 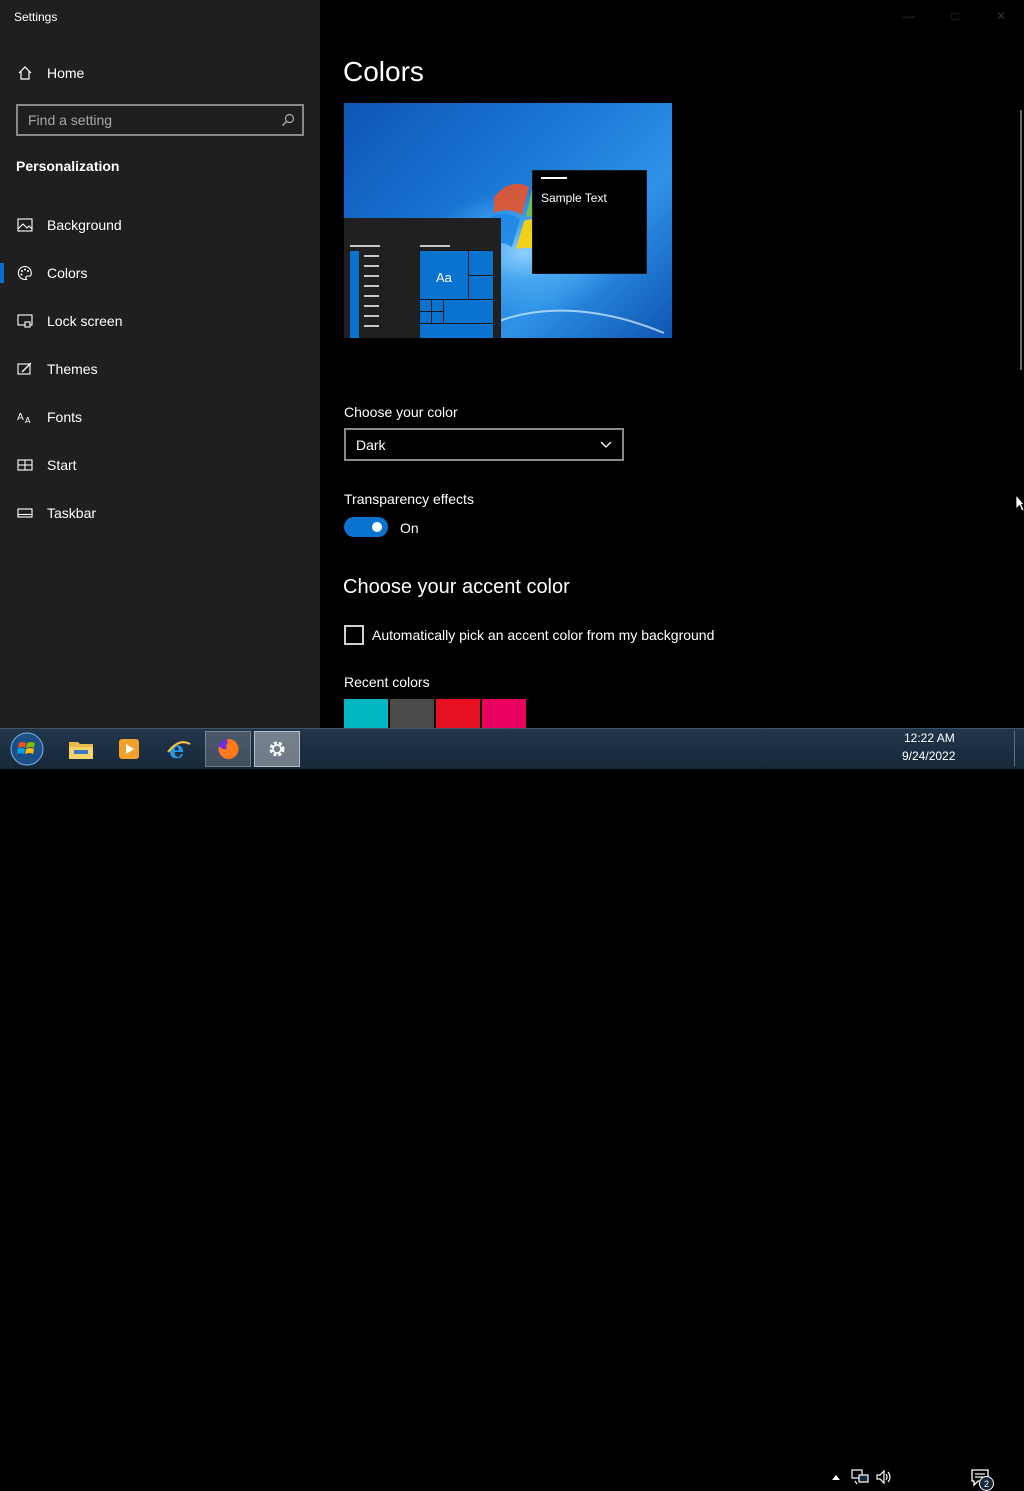 What do you see at coordinates (383, 71) in the screenshot?
I see `page-title: Colors` at bounding box center [383, 71].